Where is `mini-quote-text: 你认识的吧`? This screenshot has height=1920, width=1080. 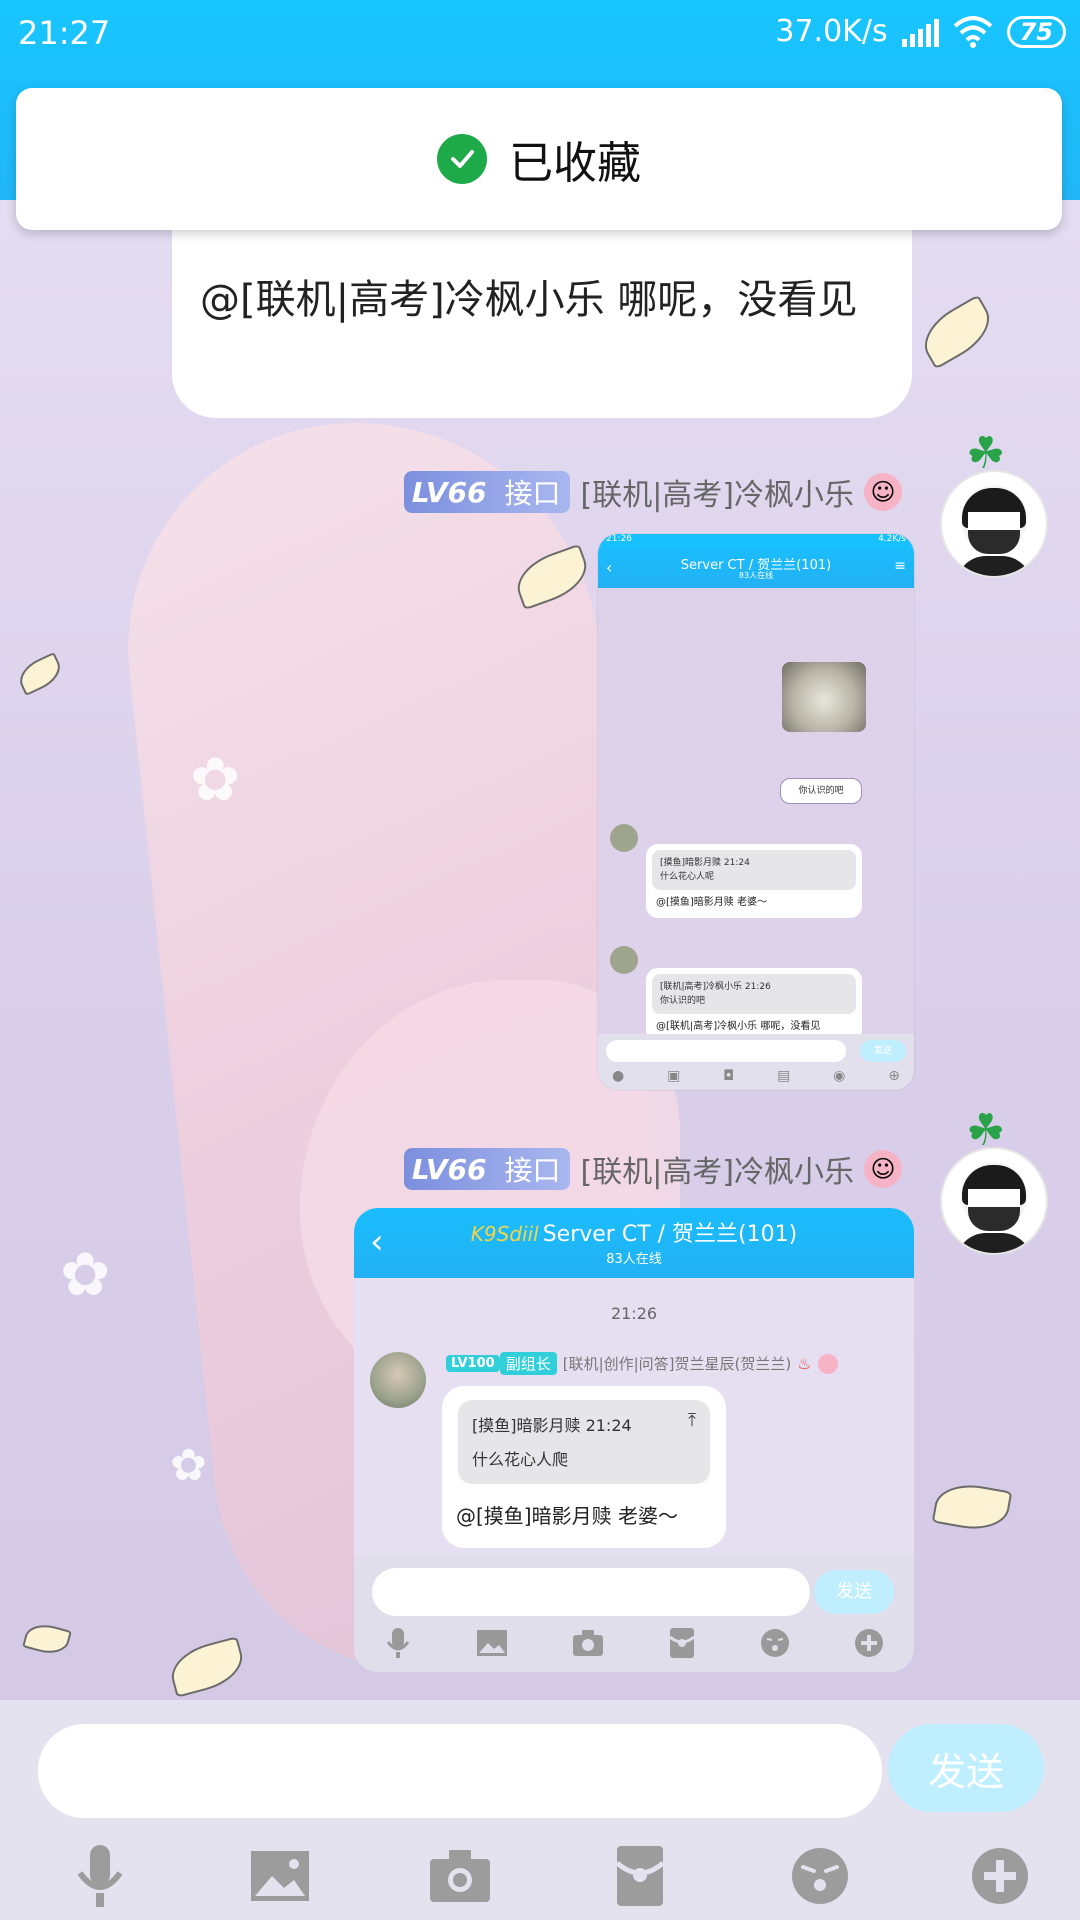 mini-quote-text: 你认识的吧 is located at coordinates (683, 1001).